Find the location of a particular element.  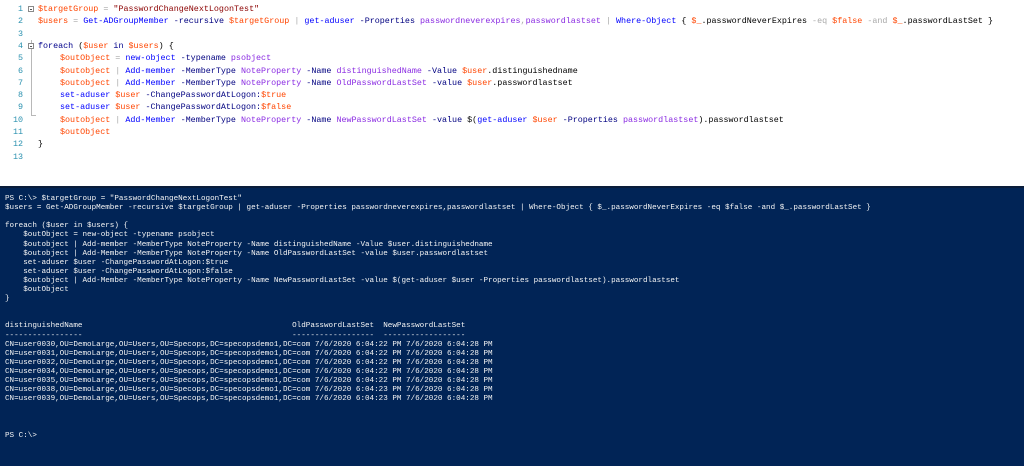

code-token: .passwordLastSet is located at coordinates (942, 21).